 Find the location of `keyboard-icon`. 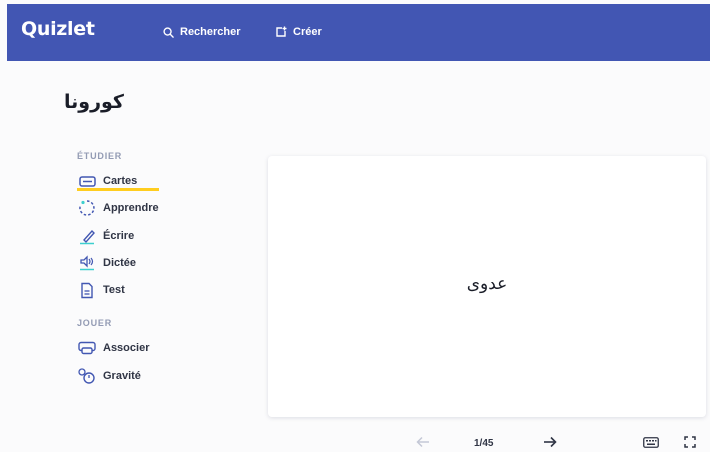

keyboard-icon is located at coordinates (651, 442).